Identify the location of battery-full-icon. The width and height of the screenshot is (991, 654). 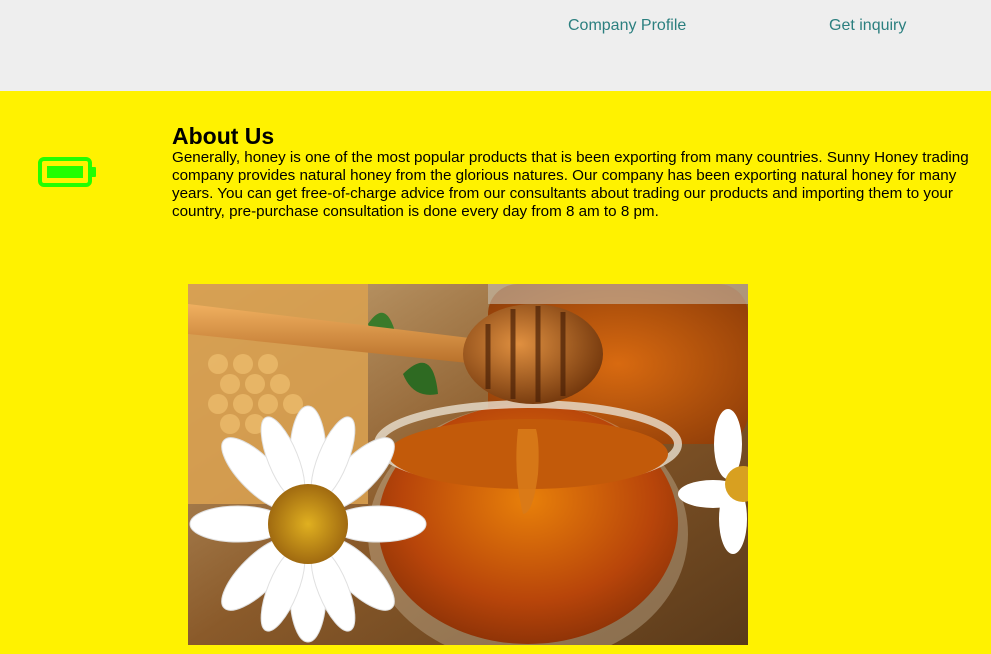
(68, 175).